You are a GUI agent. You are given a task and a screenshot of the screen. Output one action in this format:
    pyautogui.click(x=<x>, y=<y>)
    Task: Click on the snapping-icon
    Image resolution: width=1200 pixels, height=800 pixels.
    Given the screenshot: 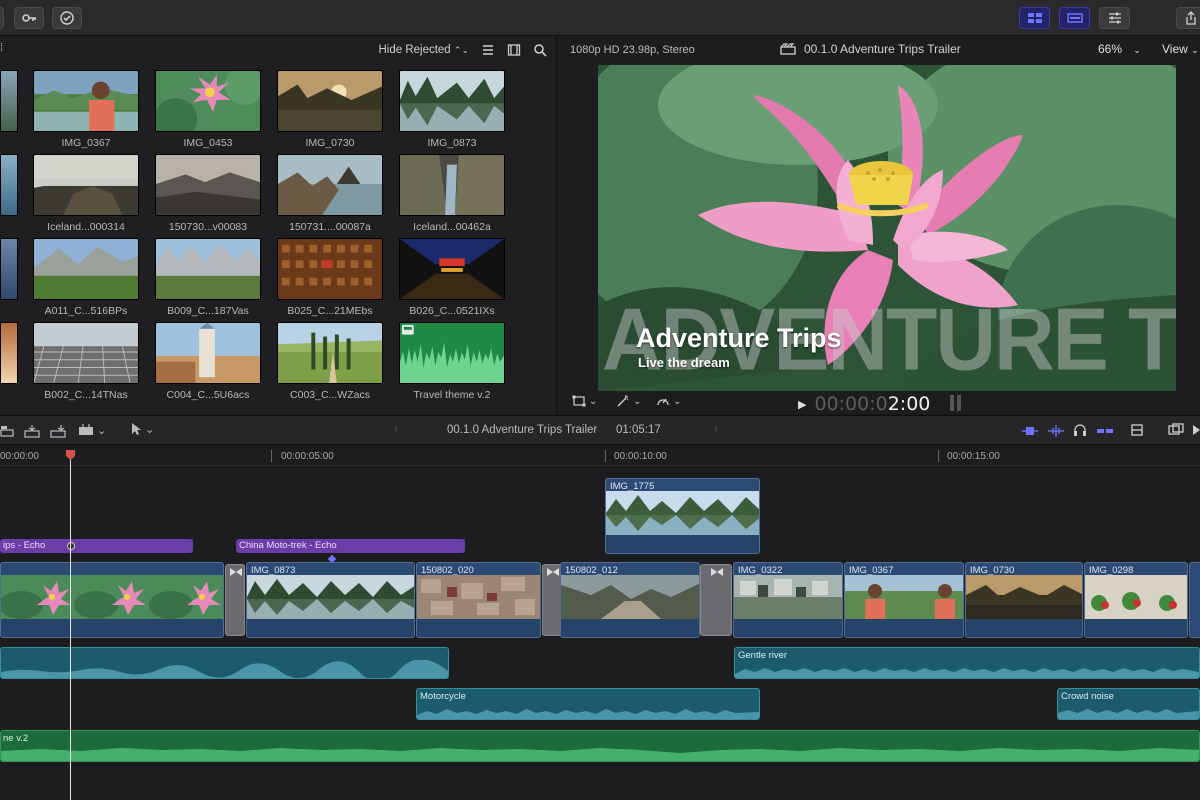 What is the action you would take?
    pyautogui.click(x=1105, y=431)
    